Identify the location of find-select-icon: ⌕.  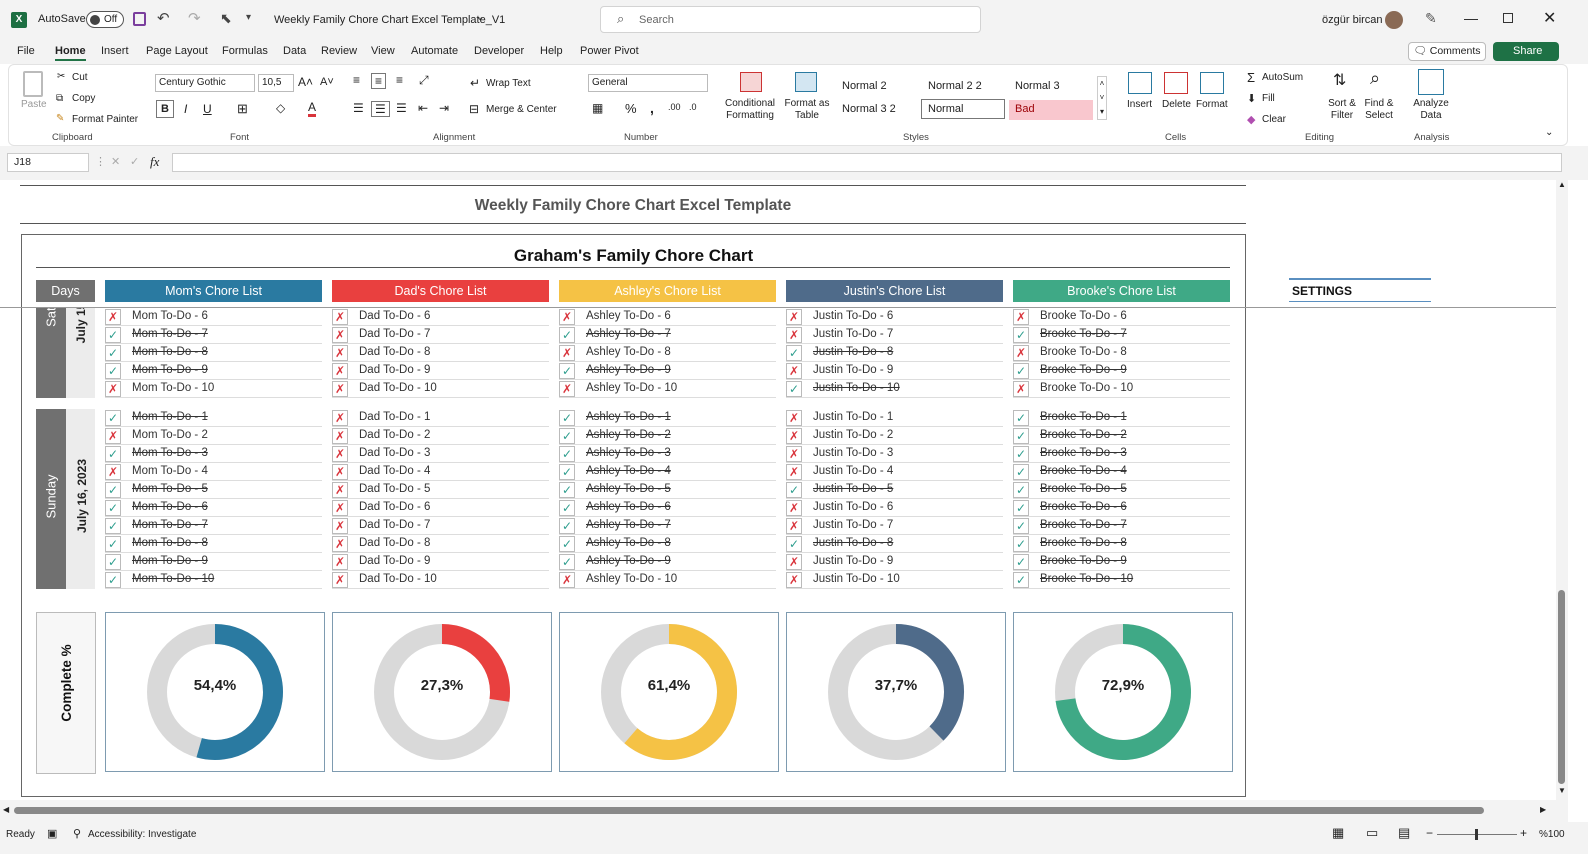
(1375, 78).